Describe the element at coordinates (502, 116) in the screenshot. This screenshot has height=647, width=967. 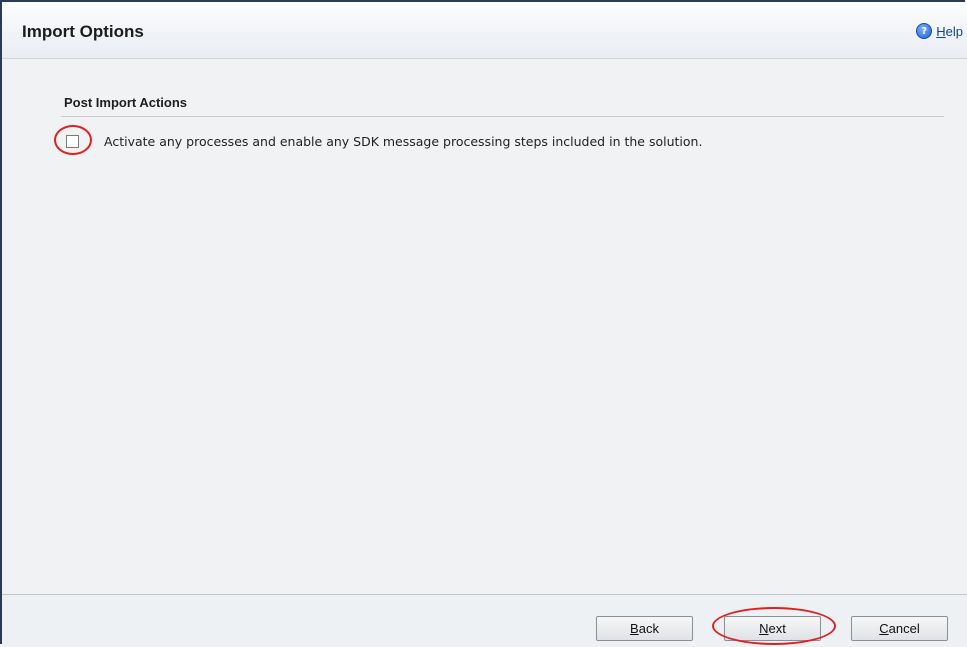
I see `section-divider` at that location.